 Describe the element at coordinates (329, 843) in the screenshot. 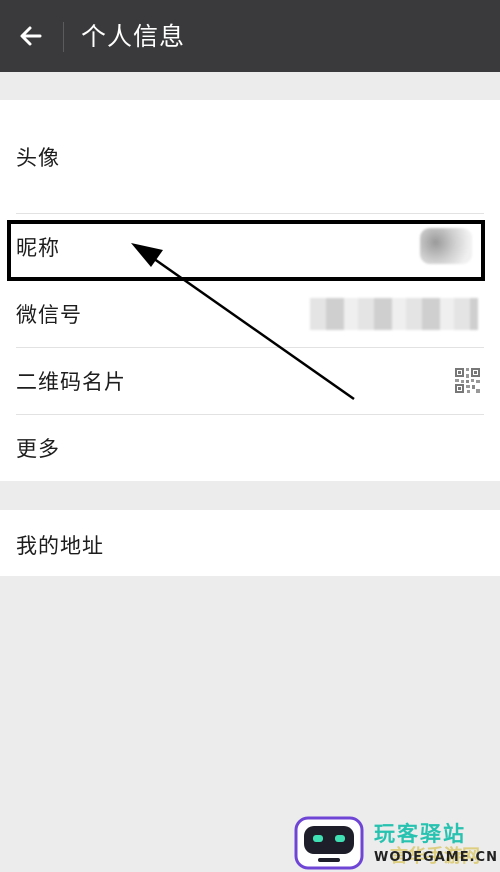

I see `robot-face-icon` at that location.